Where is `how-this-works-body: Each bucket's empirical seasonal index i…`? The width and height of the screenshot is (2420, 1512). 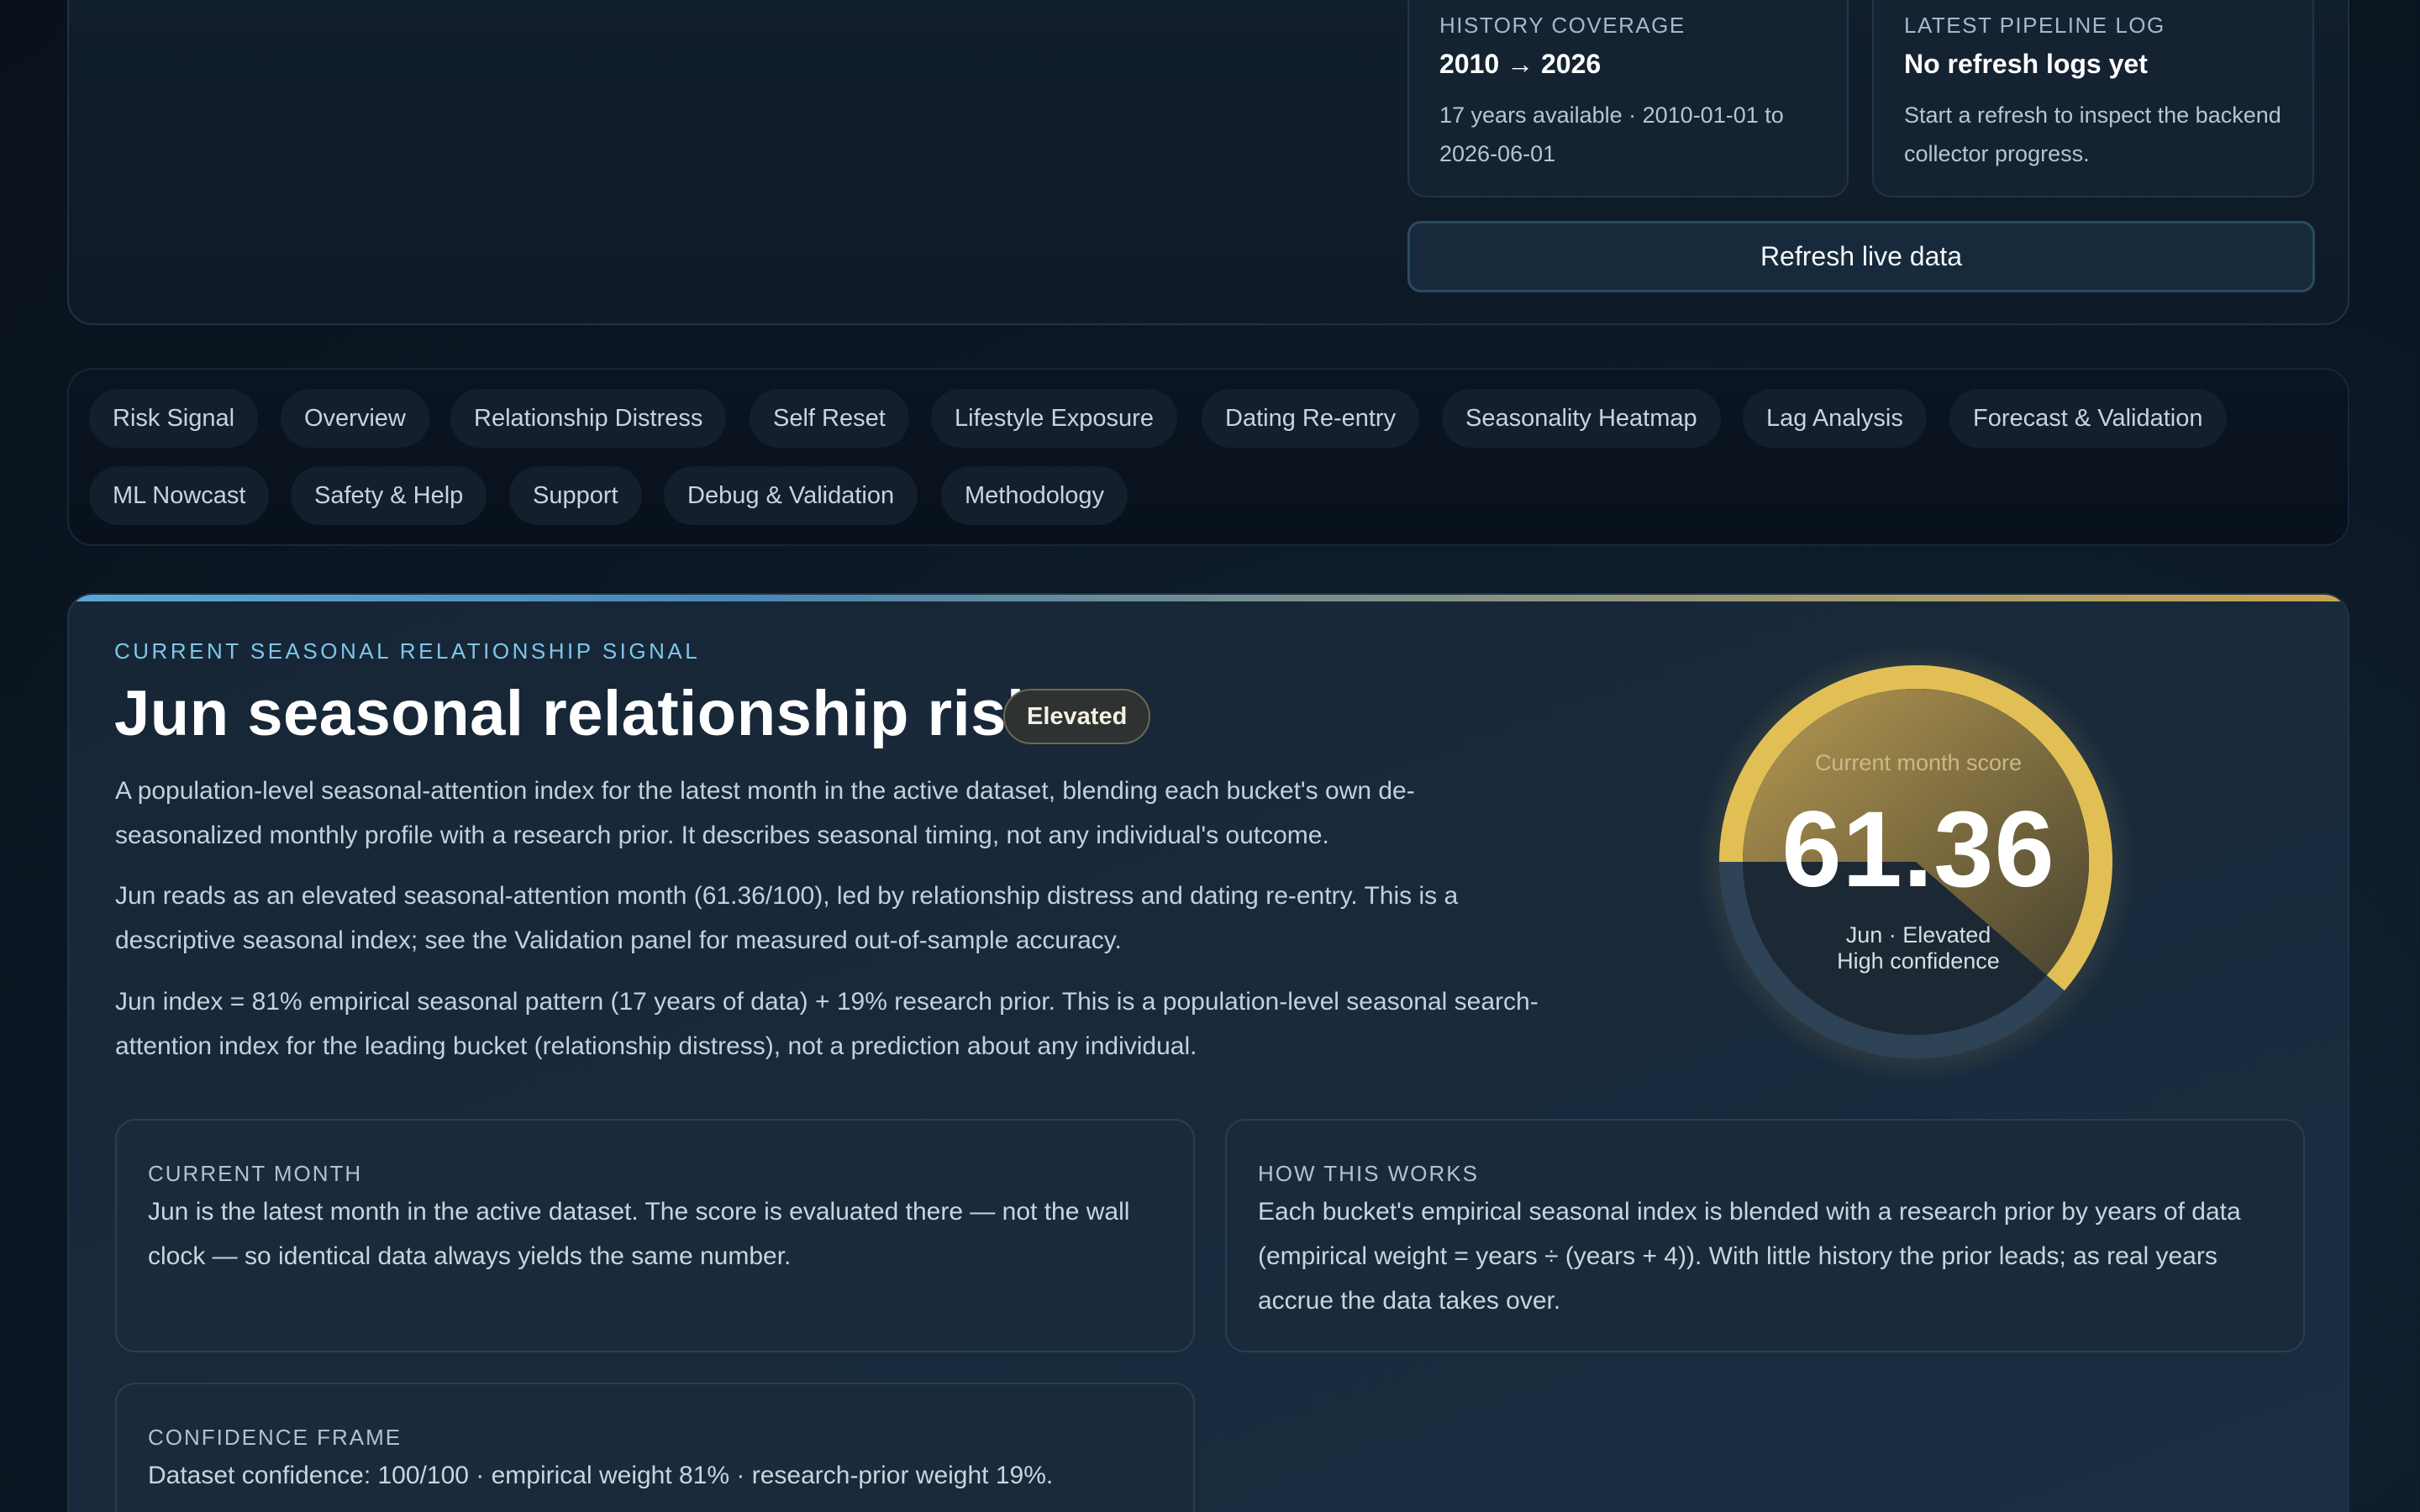
how-this-works-body: Each bucket's empirical seasonal index i… is located at coordinates (1749, 1256).